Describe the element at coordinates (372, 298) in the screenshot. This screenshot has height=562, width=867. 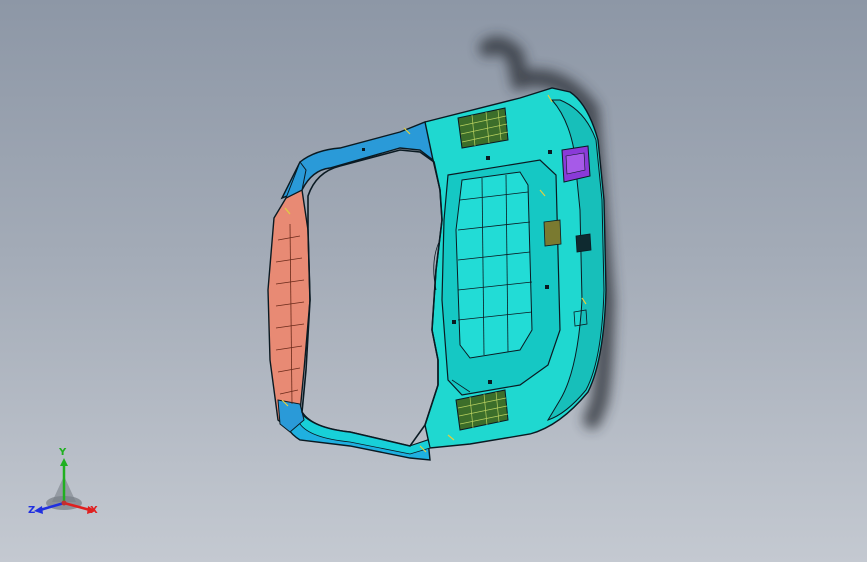
I see `window-opening-edge` at that location.